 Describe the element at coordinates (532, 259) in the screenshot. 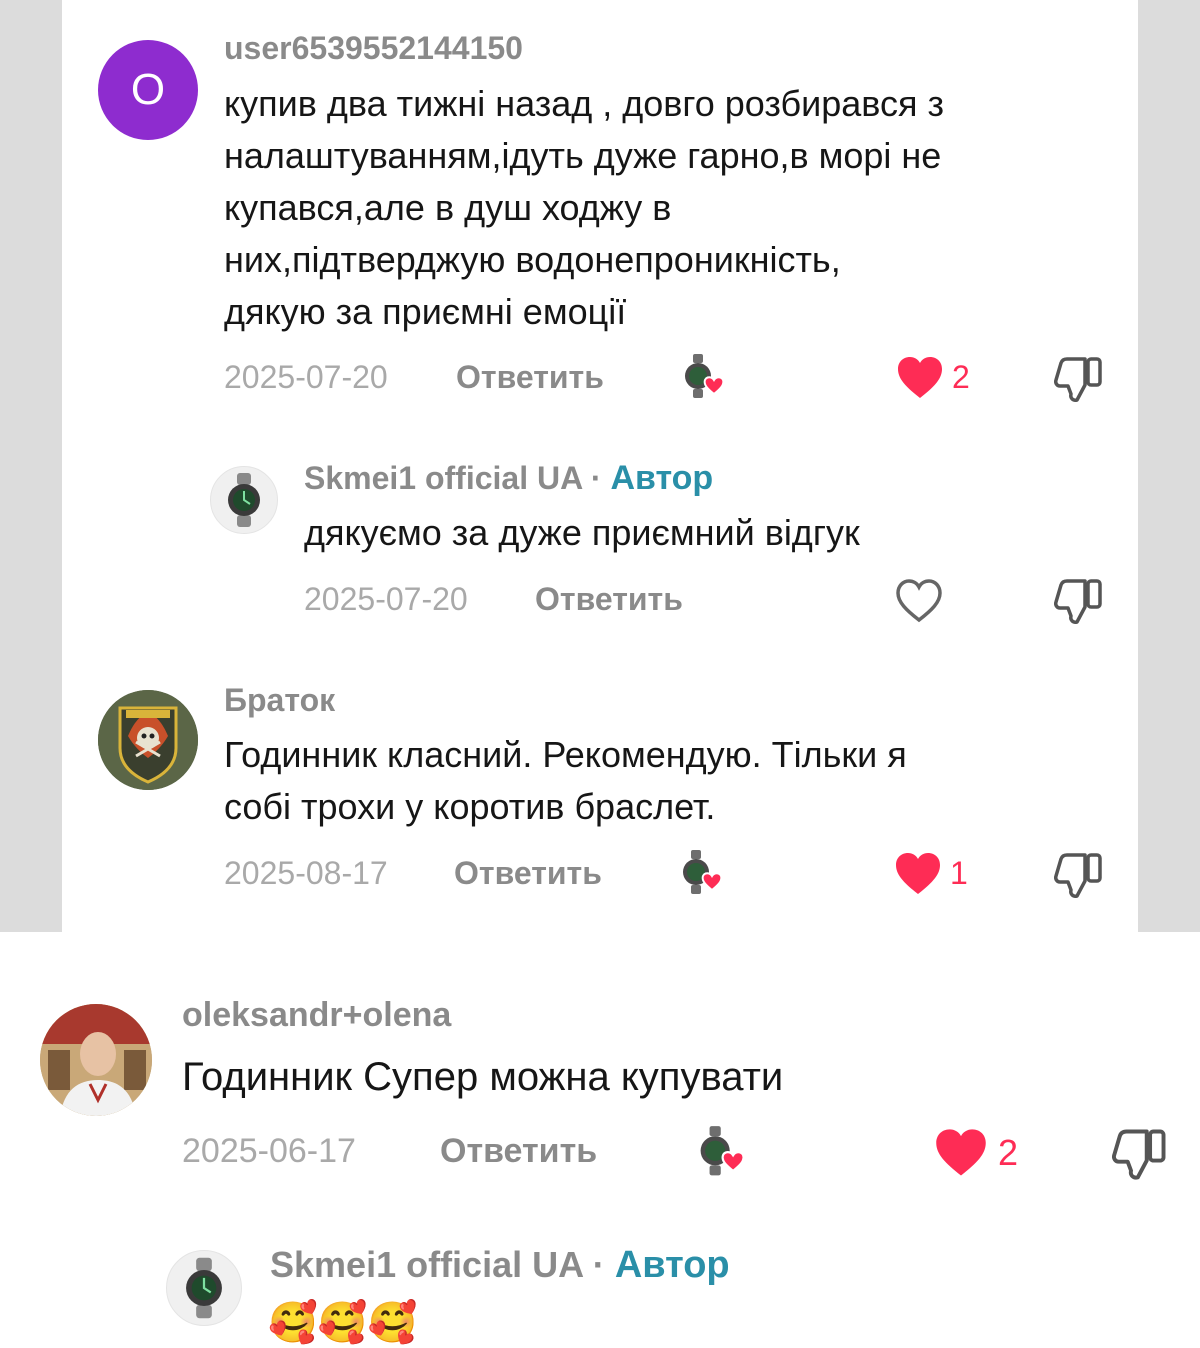

I see `comment-line: них,підтверджую водонепроникність,` at that location.